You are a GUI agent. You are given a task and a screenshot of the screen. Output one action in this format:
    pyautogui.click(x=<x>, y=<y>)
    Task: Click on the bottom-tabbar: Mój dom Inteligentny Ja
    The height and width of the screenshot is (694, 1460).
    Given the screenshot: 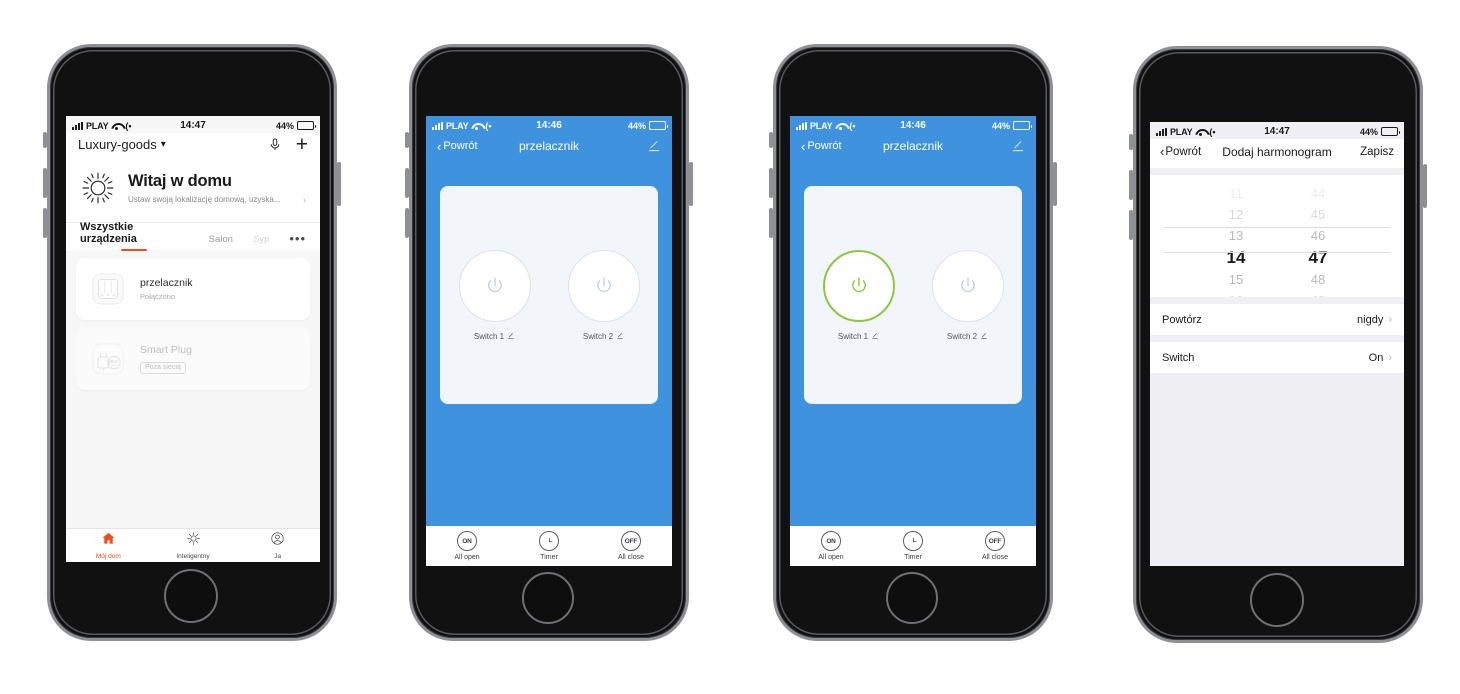 What is the action you would take?
    pyautogui.click(x=193, y=545)
    